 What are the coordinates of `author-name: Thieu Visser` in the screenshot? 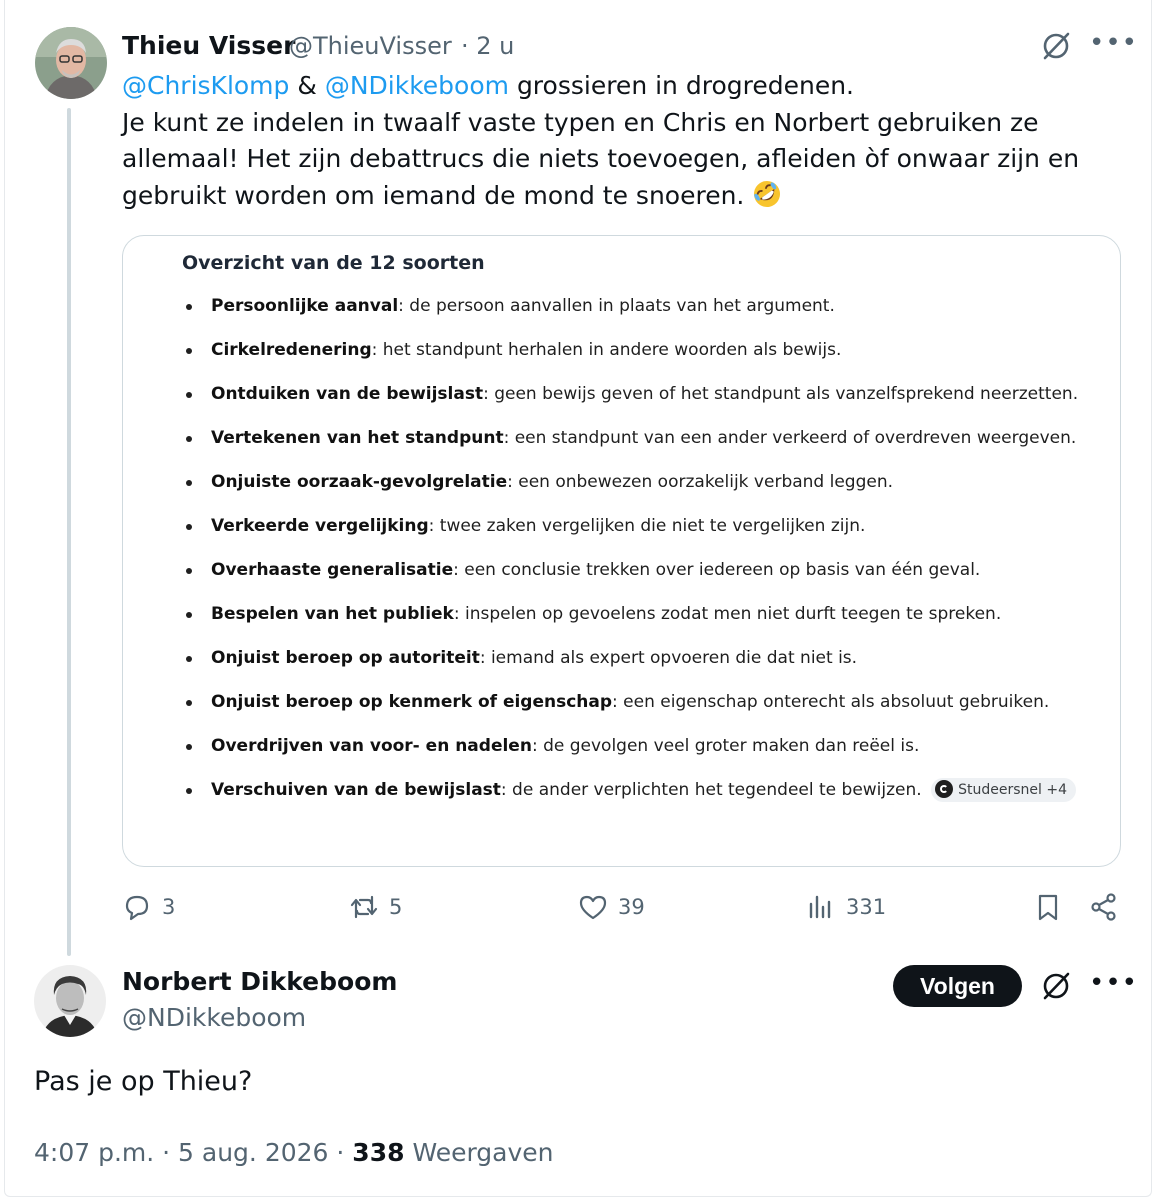 It's located at (208, 45).